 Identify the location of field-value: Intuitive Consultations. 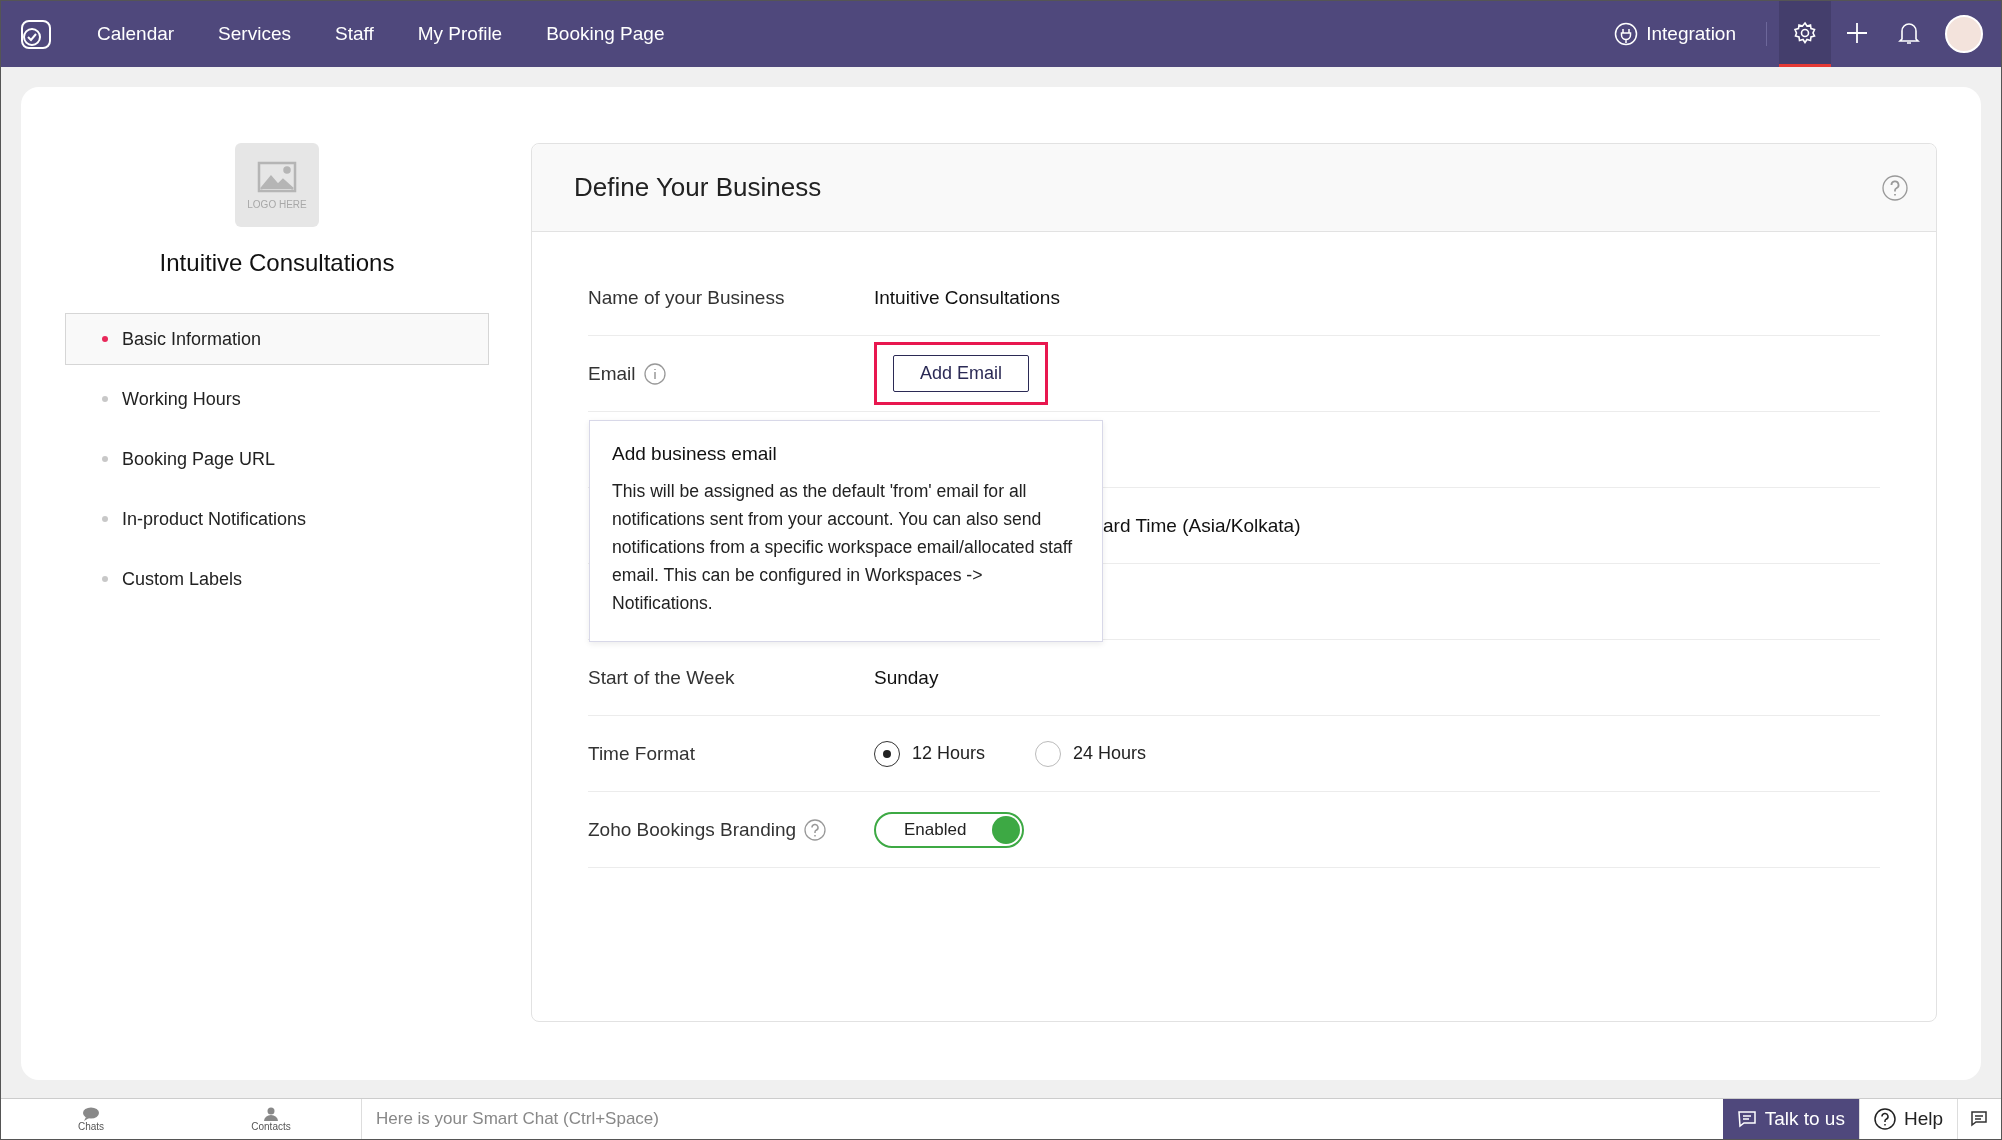
(967, 297).